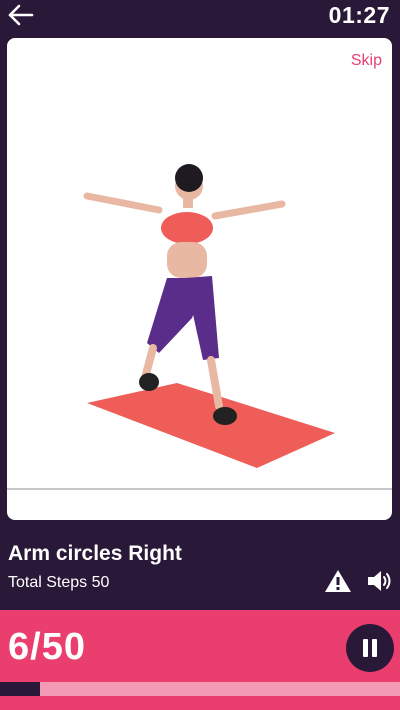 This screenshot has height=710, width=400. Describe the element at coordinates (199, 489) in the screenshot. I see `video-timeline` at that location.